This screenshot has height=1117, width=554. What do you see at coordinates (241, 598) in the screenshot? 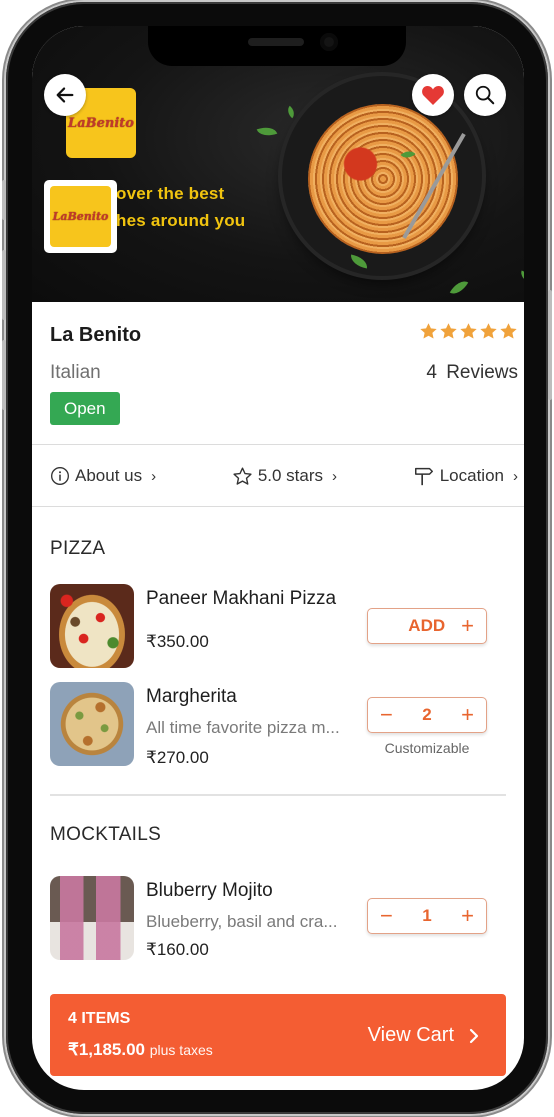
I see `item-name: Paneer Makhani Pizza` at bounding box center [241, 598].